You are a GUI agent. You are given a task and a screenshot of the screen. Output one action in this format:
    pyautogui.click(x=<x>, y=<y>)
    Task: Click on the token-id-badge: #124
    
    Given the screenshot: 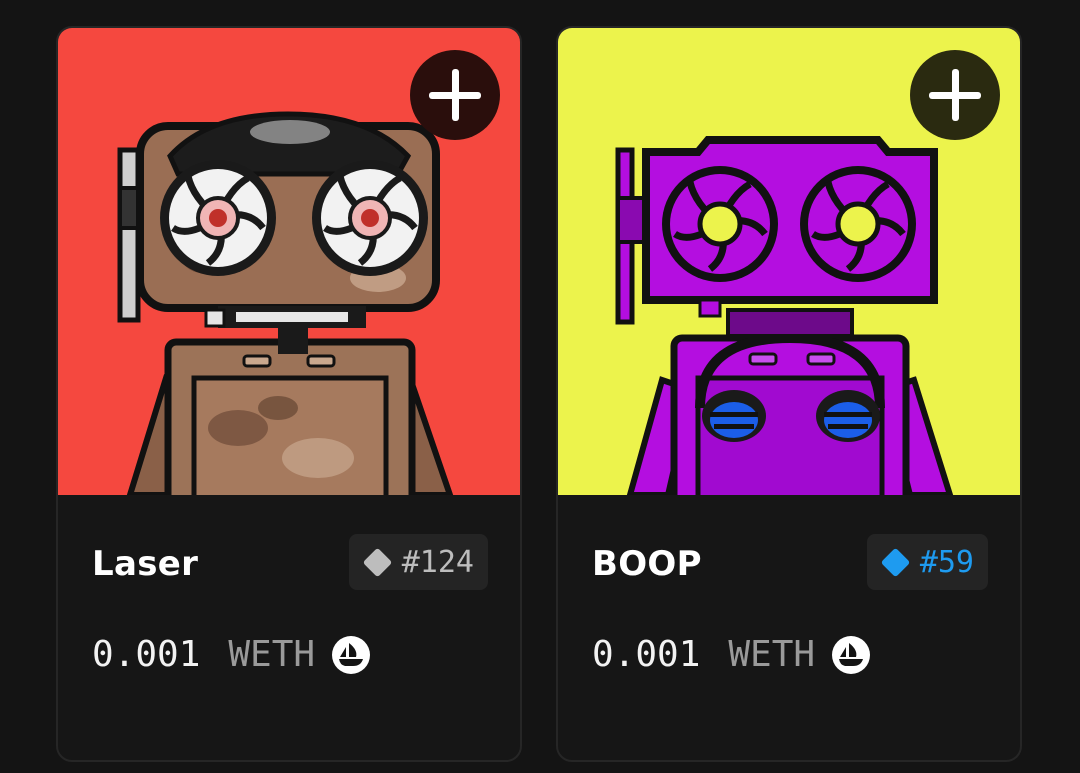 What is the action you would take?
    pyautogui.click(x=418, y=562)
    